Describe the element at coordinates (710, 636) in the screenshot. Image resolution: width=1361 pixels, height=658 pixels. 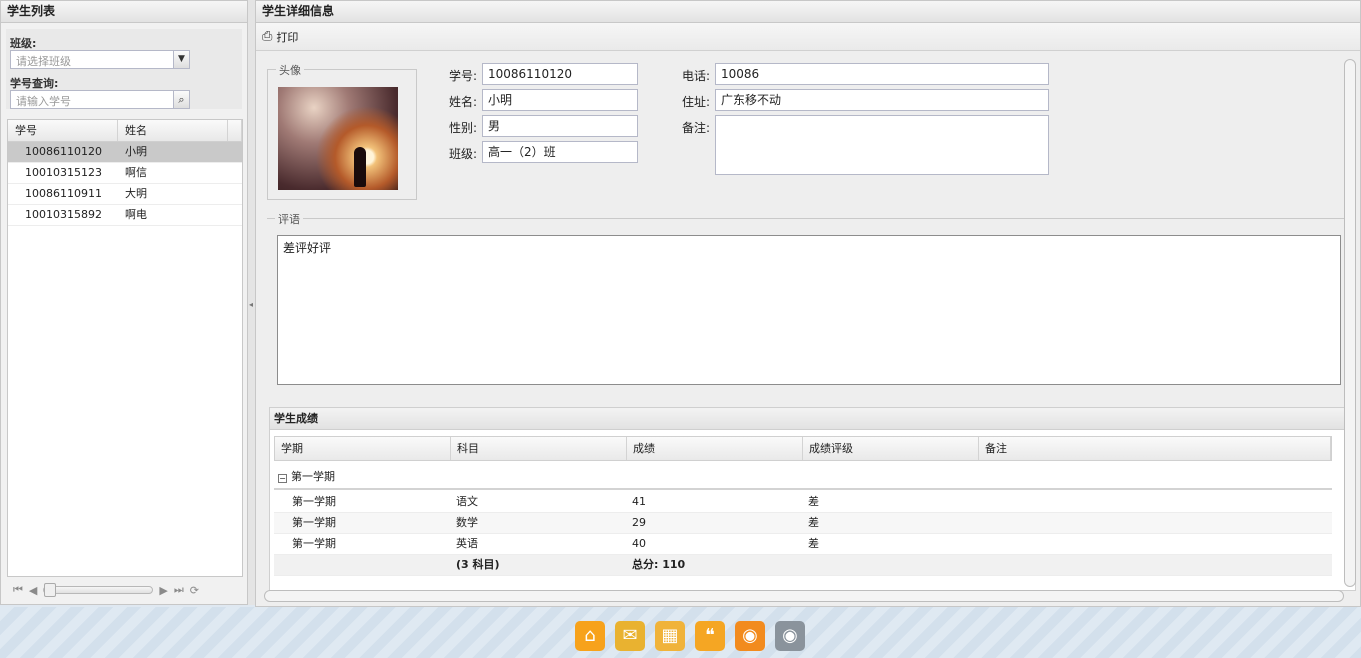
I see `chat-icon: ❝` at that location.